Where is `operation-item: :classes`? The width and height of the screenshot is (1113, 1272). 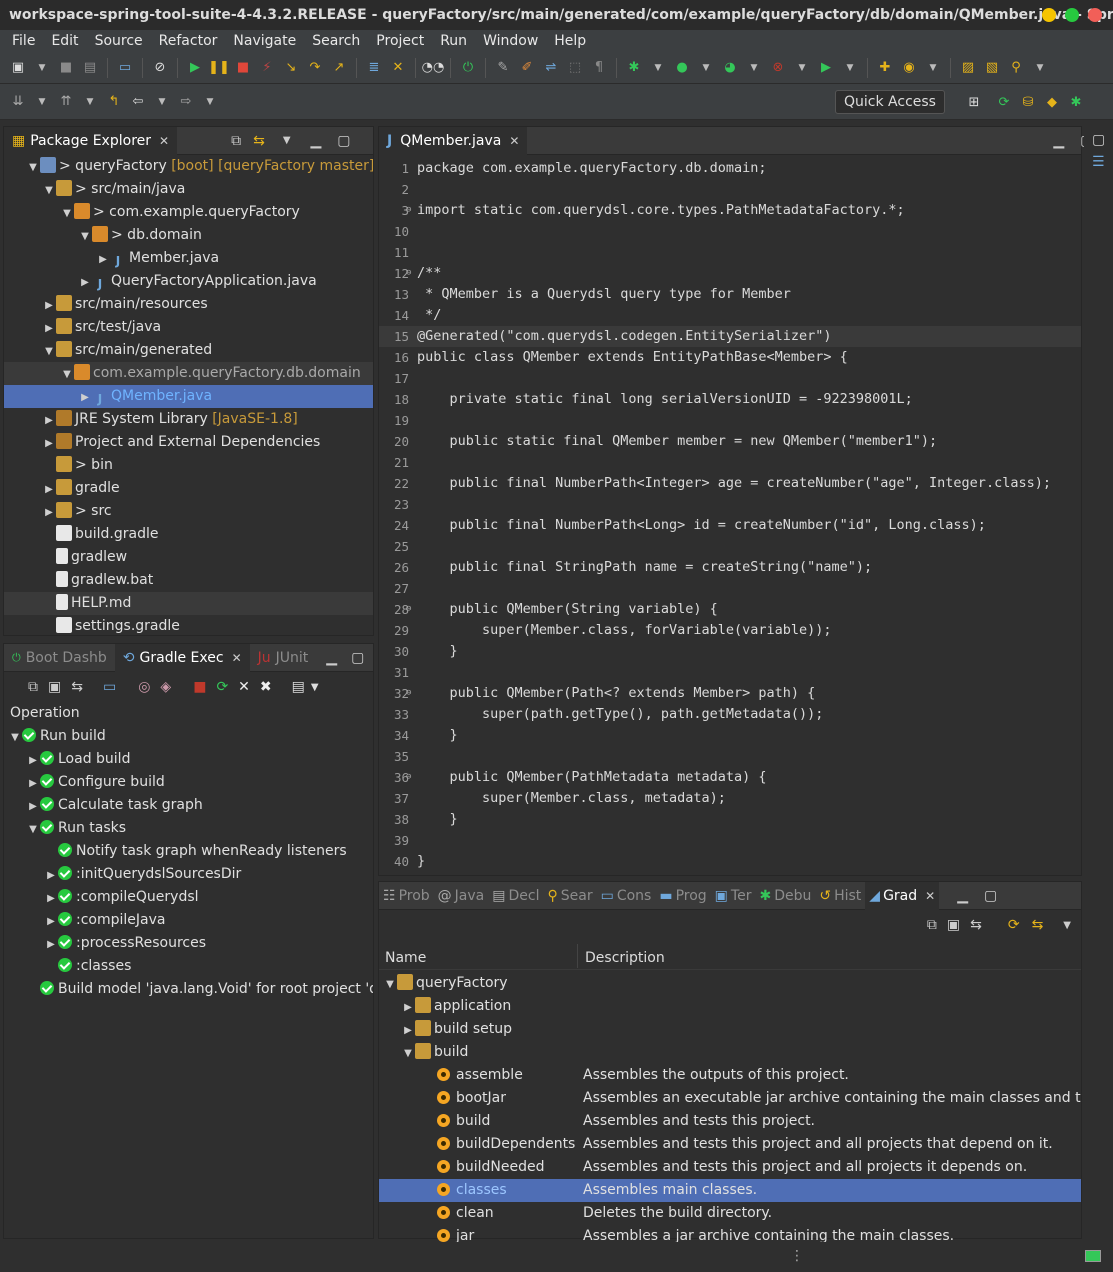 operation-item: :classes is located at coordinates (188, 966).